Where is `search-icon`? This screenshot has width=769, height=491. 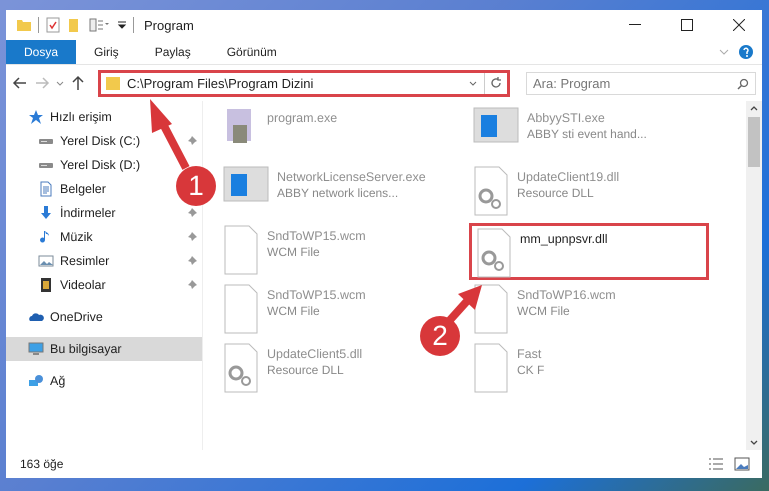
search-icon is located at coordinates (743, 84).